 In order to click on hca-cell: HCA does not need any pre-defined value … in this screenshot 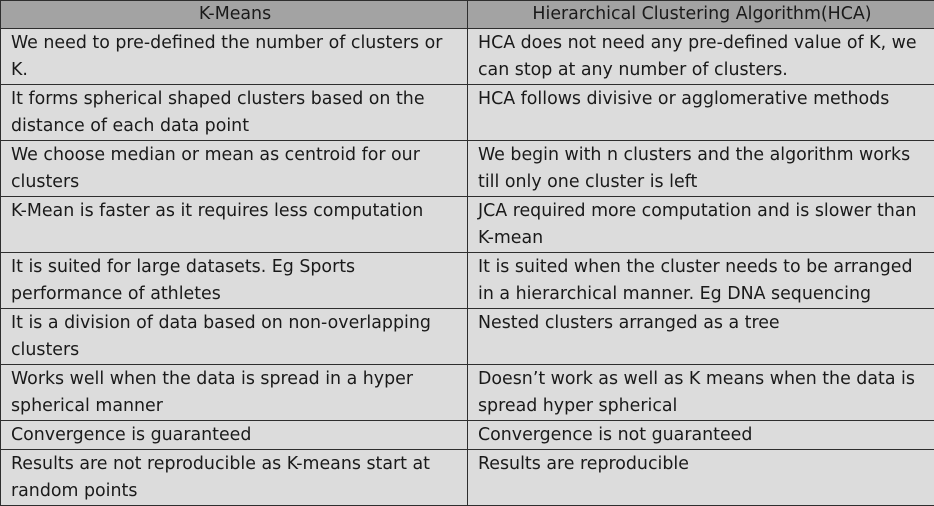, I will do `click(701, 57)`.